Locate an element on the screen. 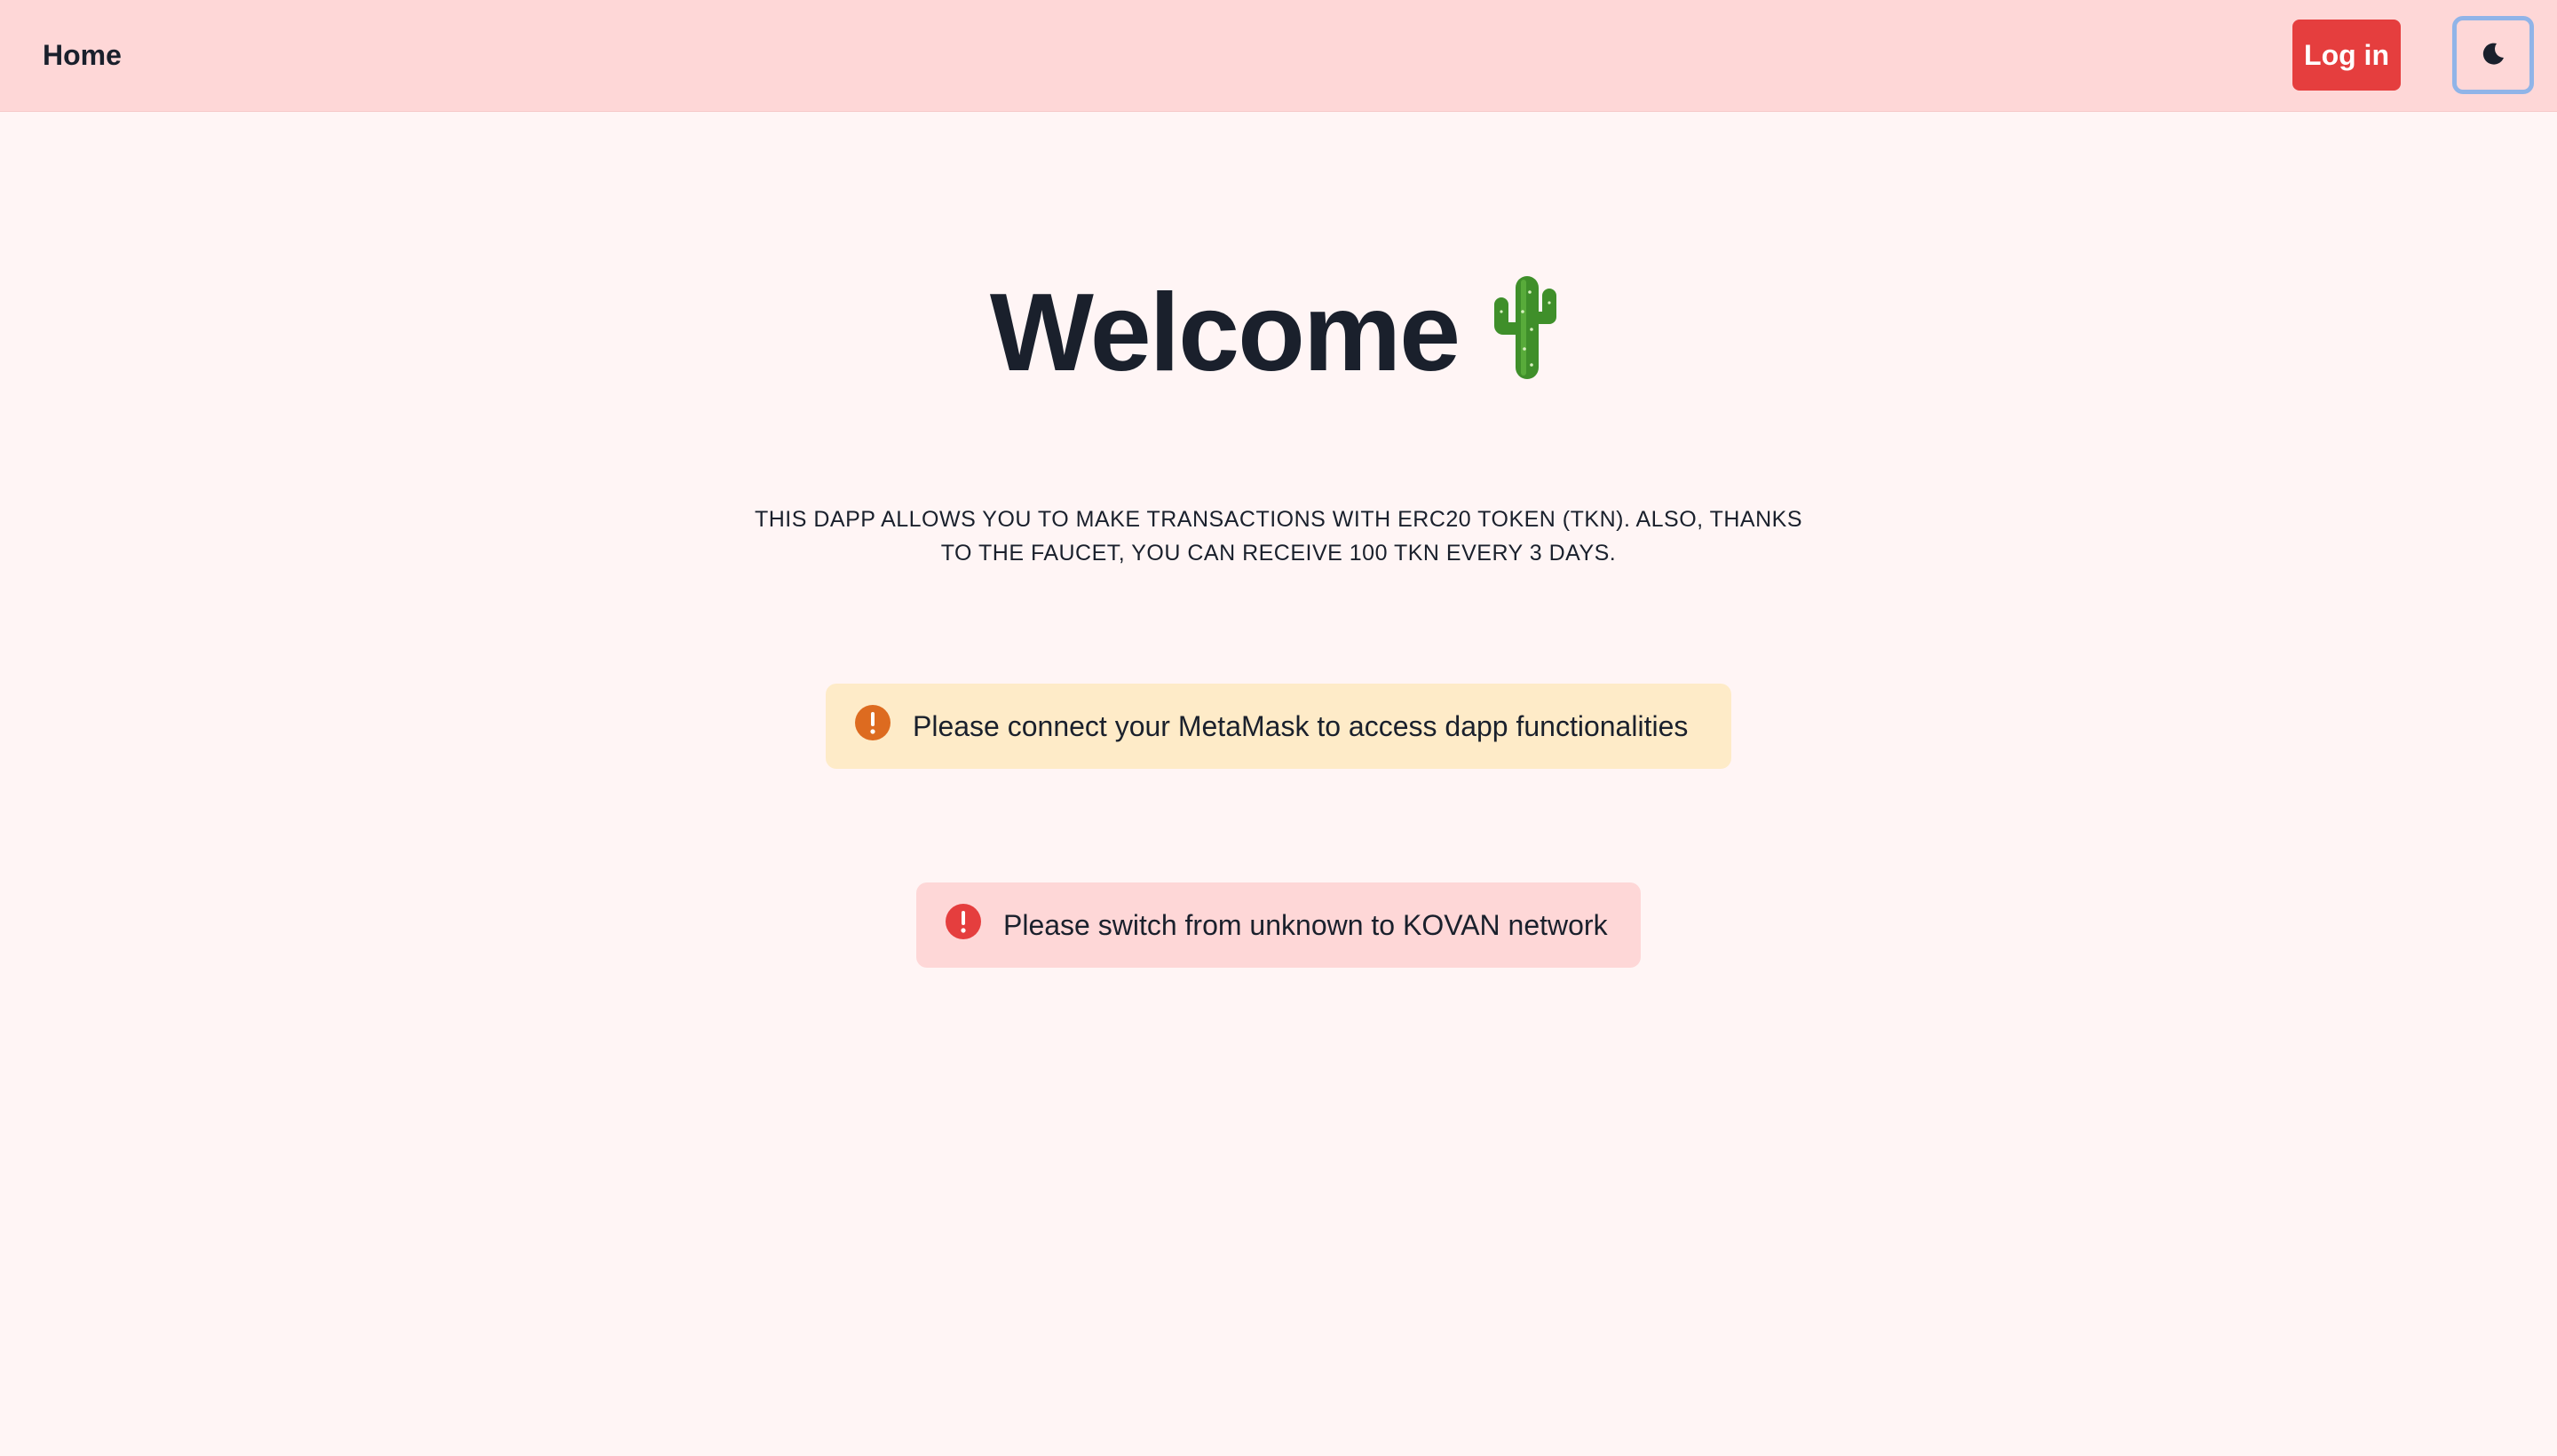 This screenshot has height=1456, width=2557. page-title: Welcome is located at coordinates (1278, 339).